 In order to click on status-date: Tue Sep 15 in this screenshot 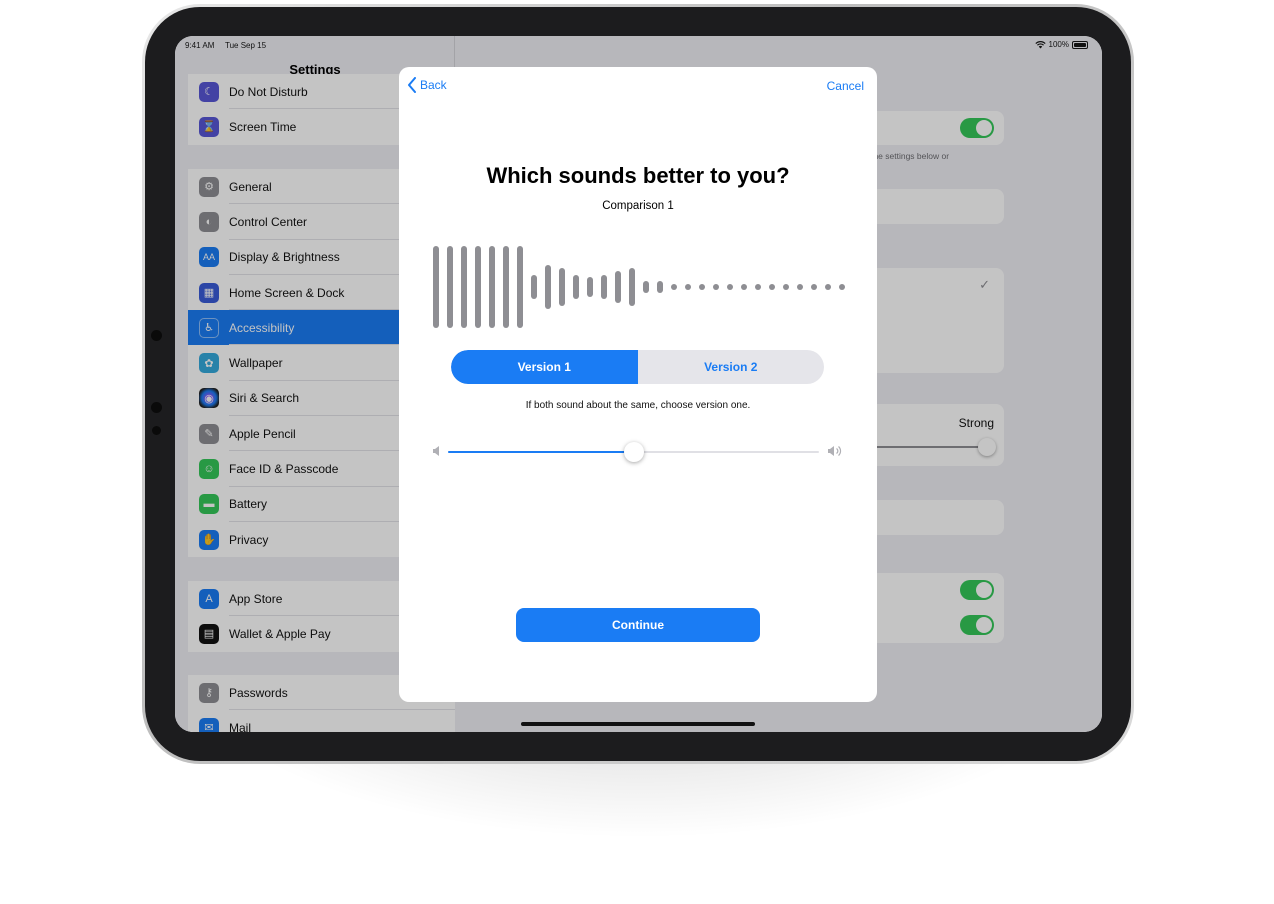, I will do `click(246, 45)`.